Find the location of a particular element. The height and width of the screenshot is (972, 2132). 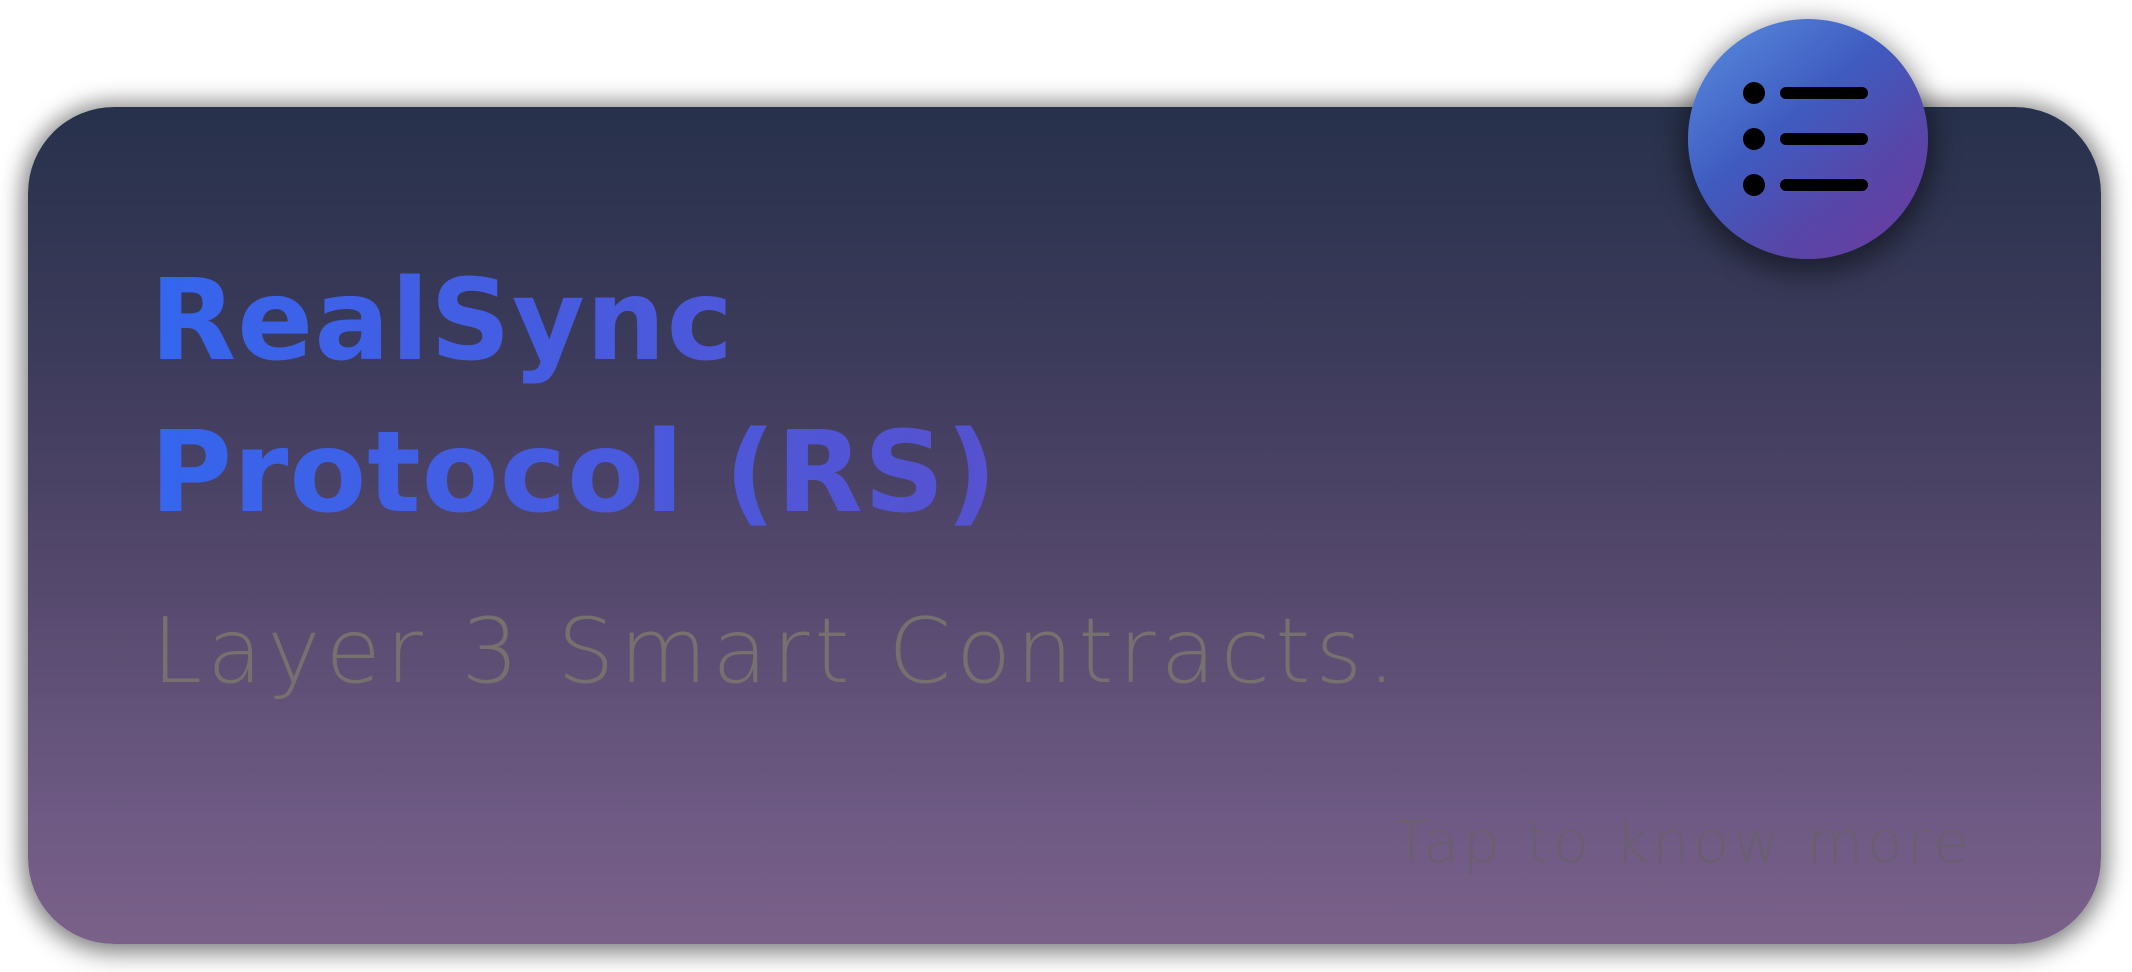

menu-button is located at coordinates (1808, 139).